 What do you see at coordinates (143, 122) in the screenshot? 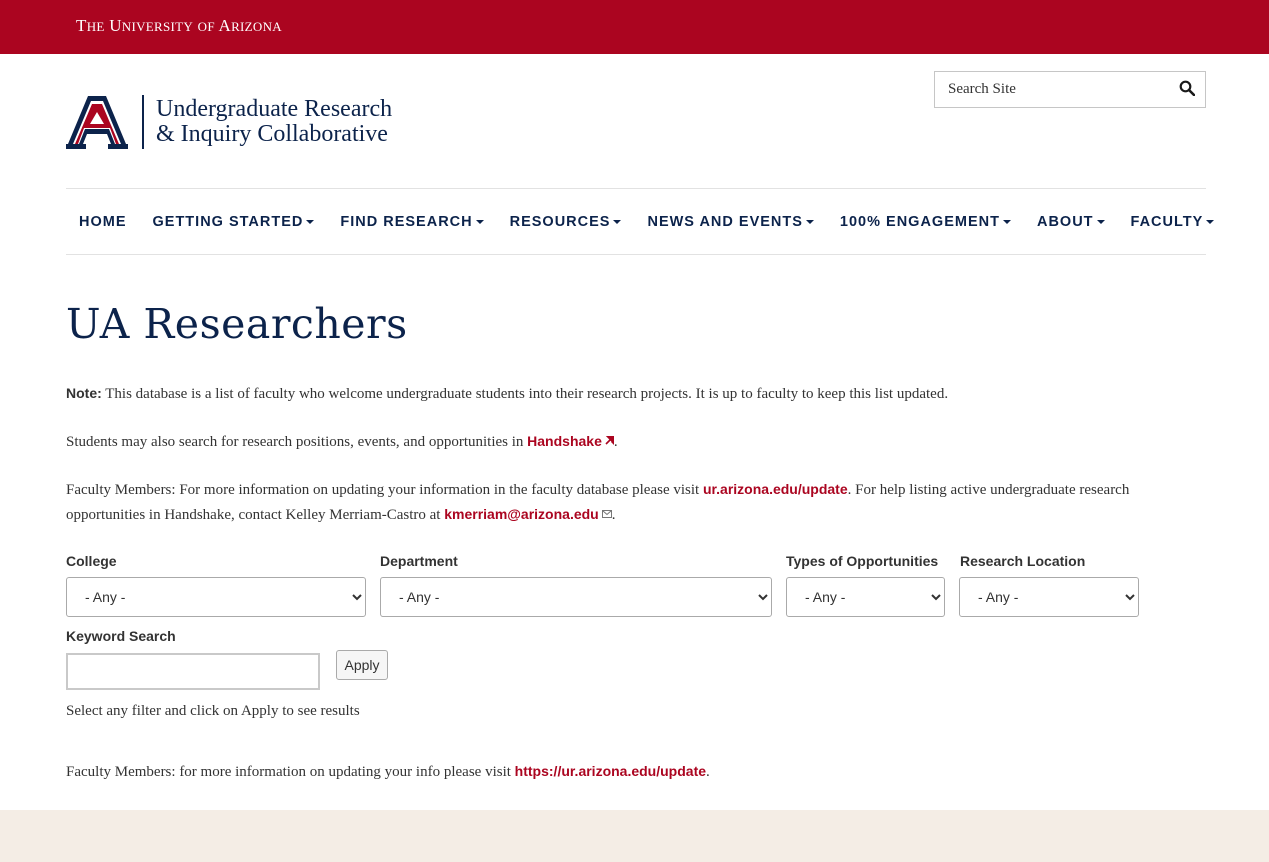
I see `logo-divider` at bounding box center [143, 122].